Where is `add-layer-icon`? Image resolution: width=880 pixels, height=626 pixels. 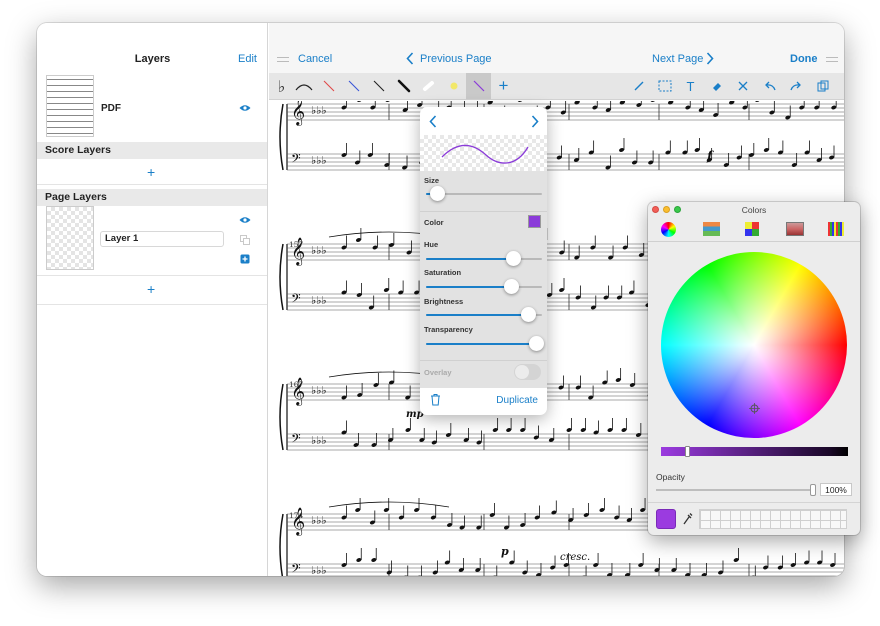
add-layer-icon is located at coordinates (245, 259).